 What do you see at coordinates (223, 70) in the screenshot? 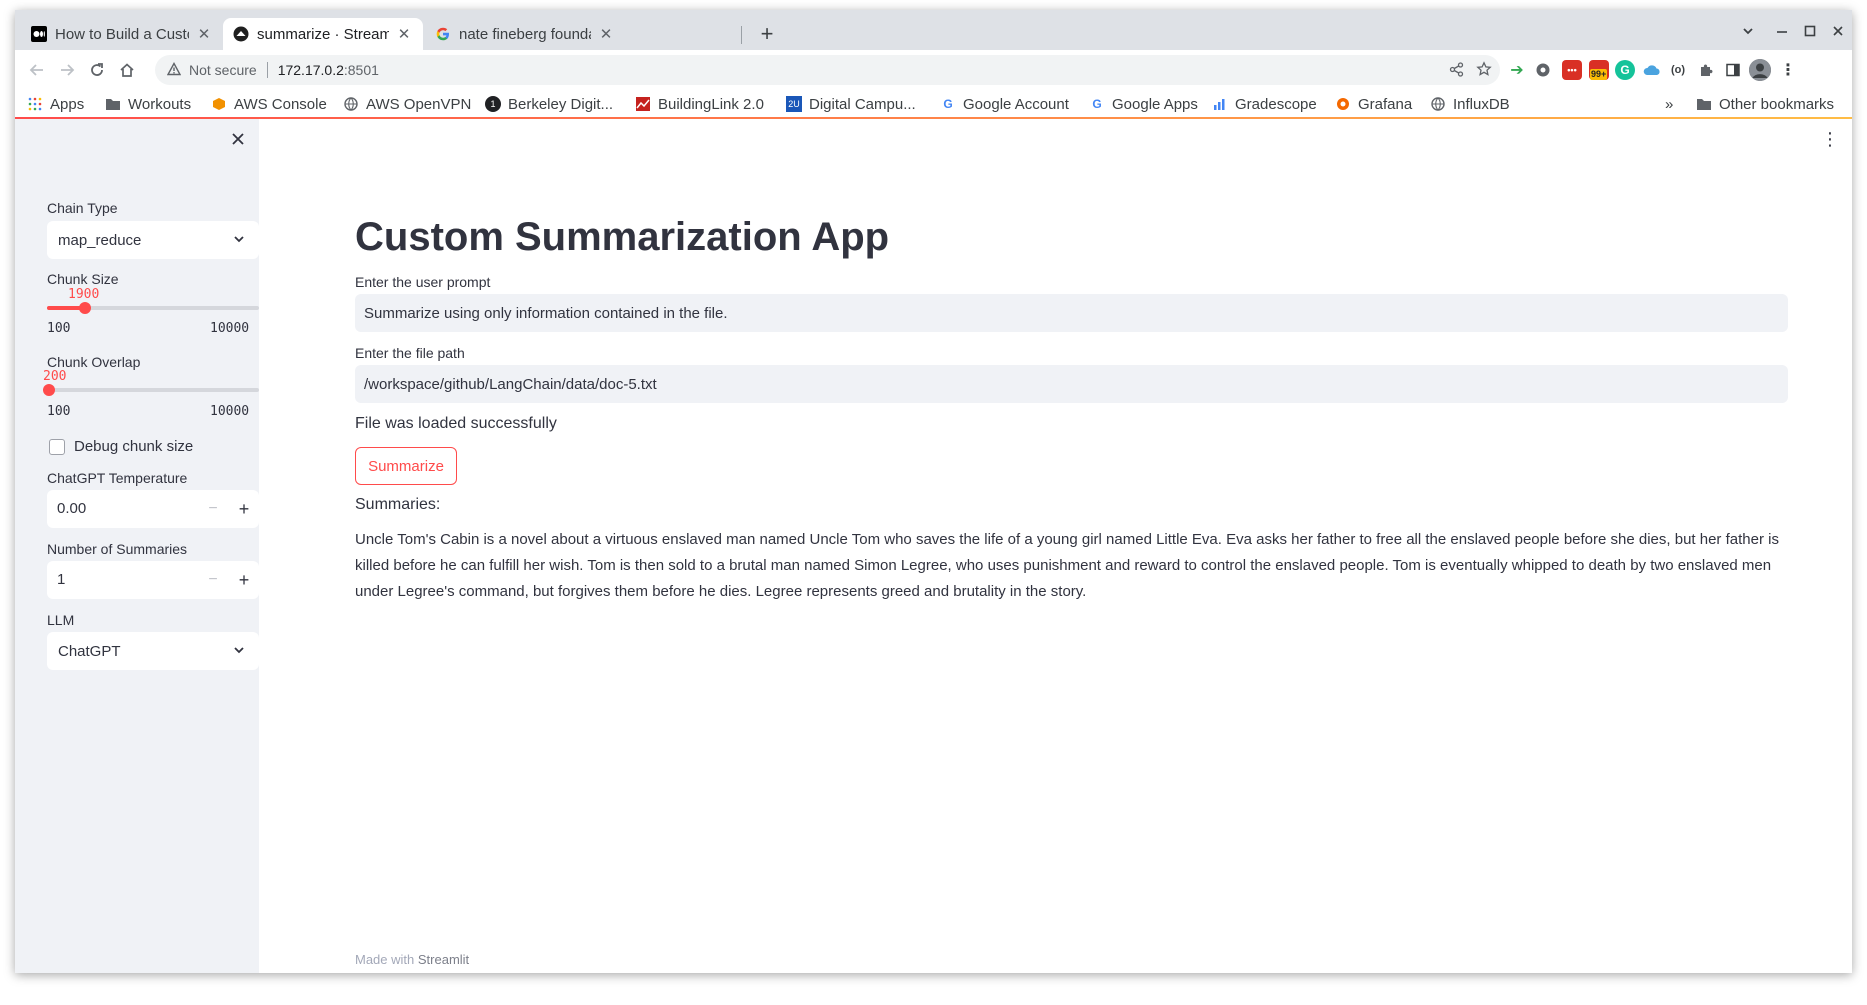
I see `security-label: Not secure` at bounding box center [223, 70].